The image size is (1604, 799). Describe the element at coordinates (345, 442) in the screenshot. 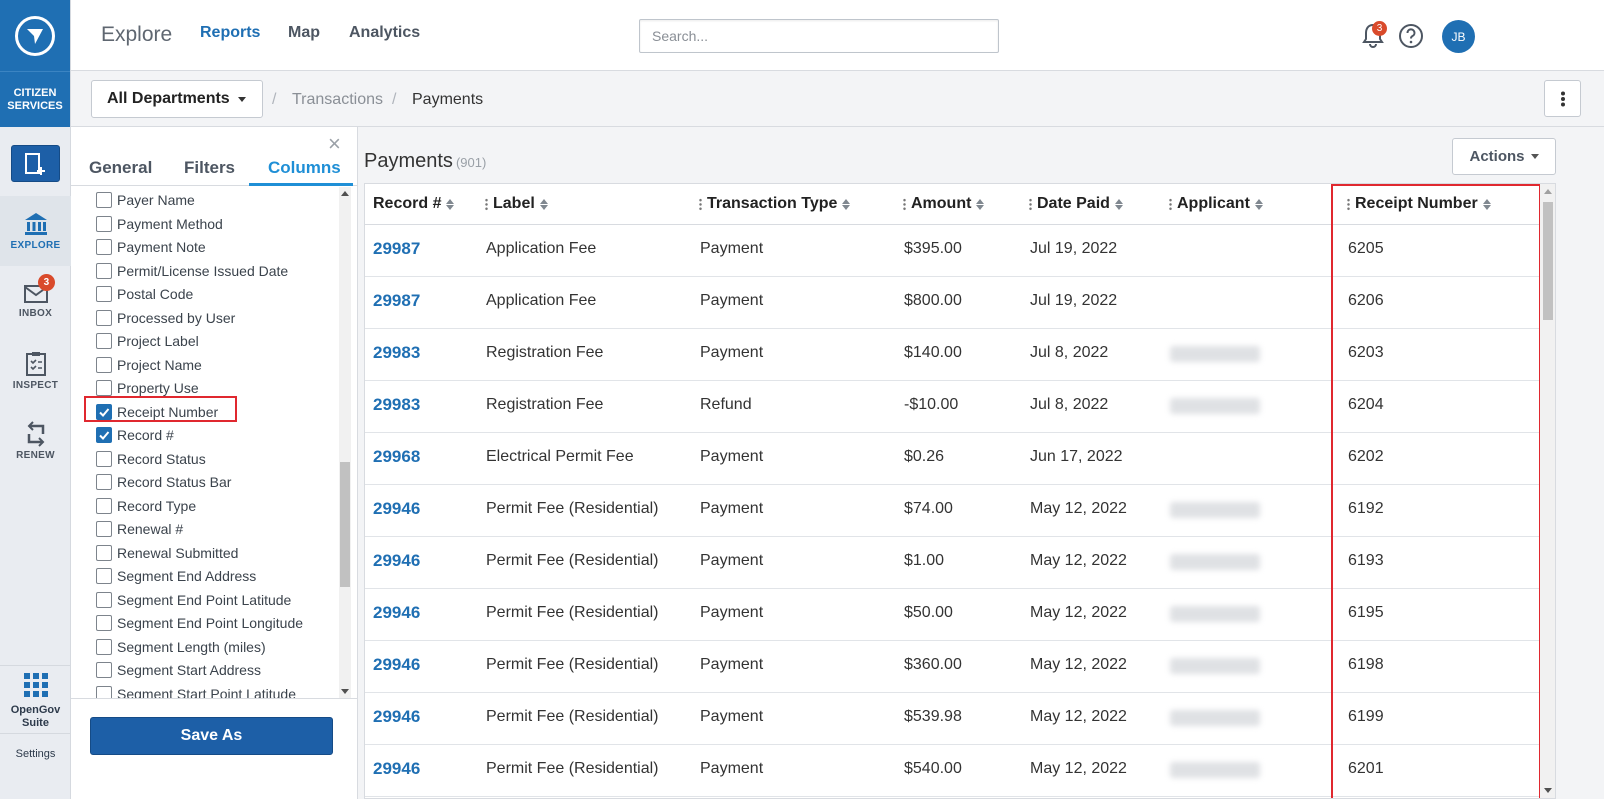

I see `columns-scrollbar` at that location.